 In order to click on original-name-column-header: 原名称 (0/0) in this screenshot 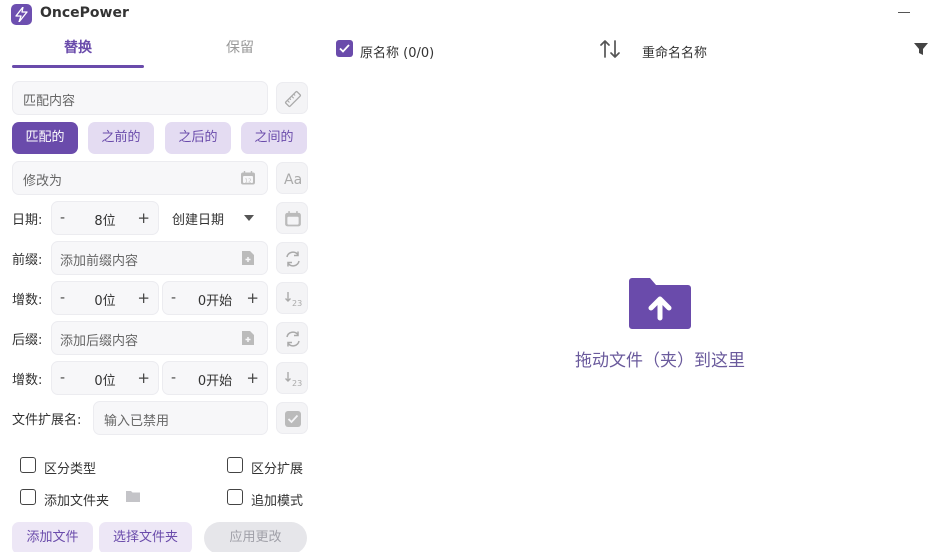, I will do `click(397, 53)`.